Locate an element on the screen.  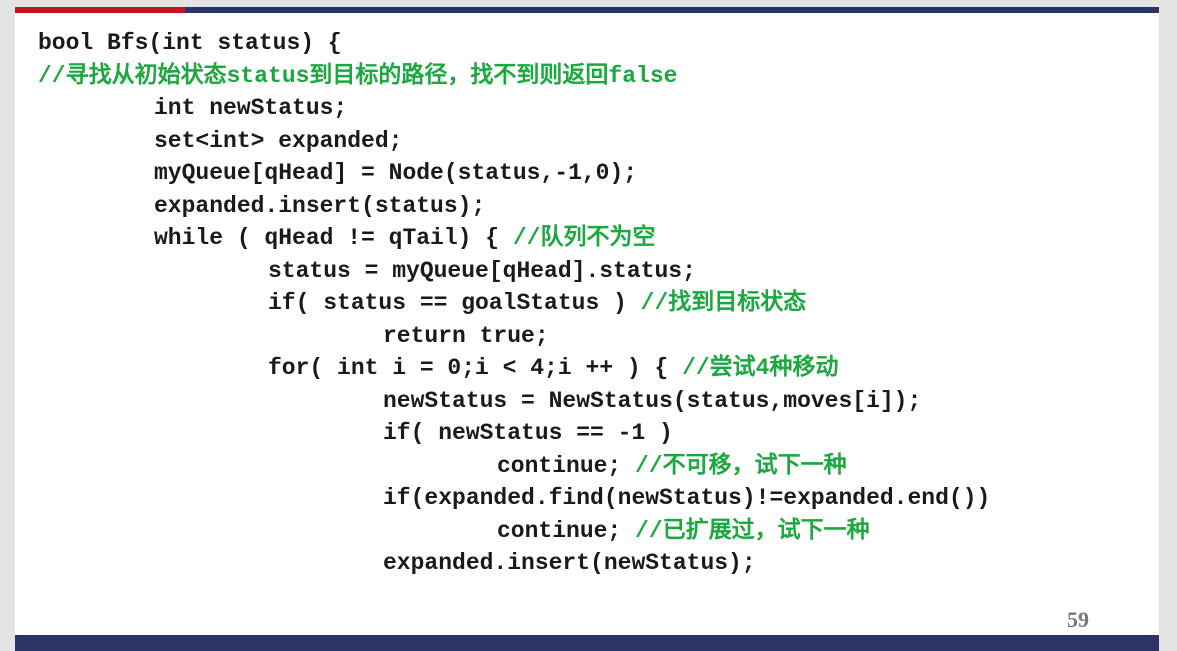
code-text: if( newStatus == -1 ) is located at coordinates (528, 433).